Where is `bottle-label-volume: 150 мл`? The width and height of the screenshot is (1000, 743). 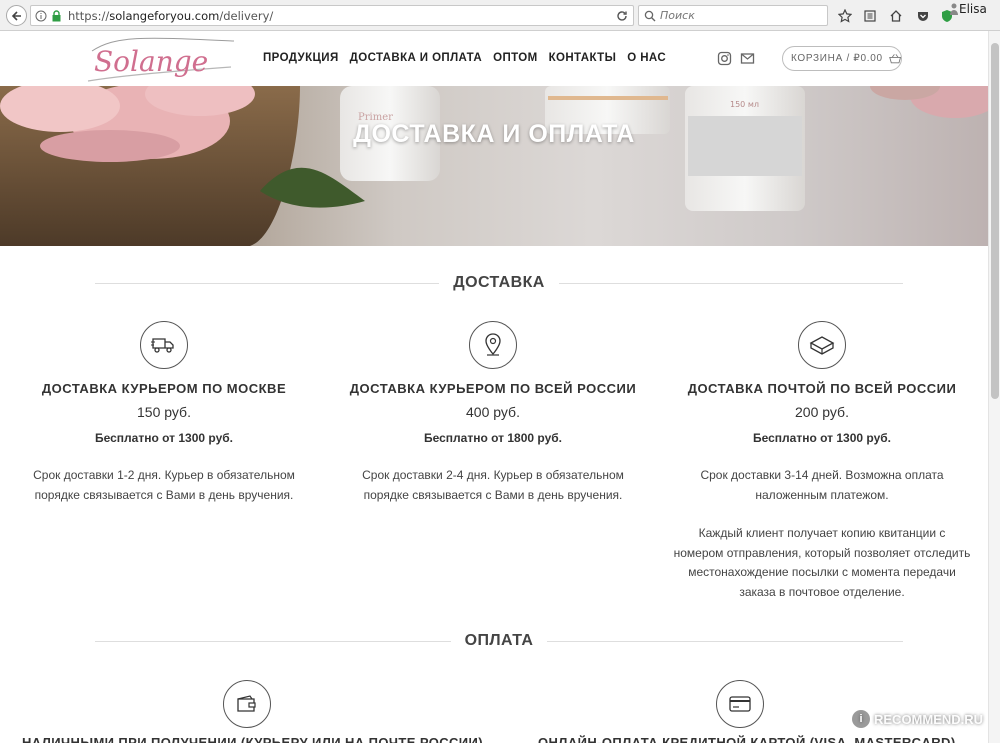 bottle-label-volume: 150 мл is located at coordinates (744, 104).